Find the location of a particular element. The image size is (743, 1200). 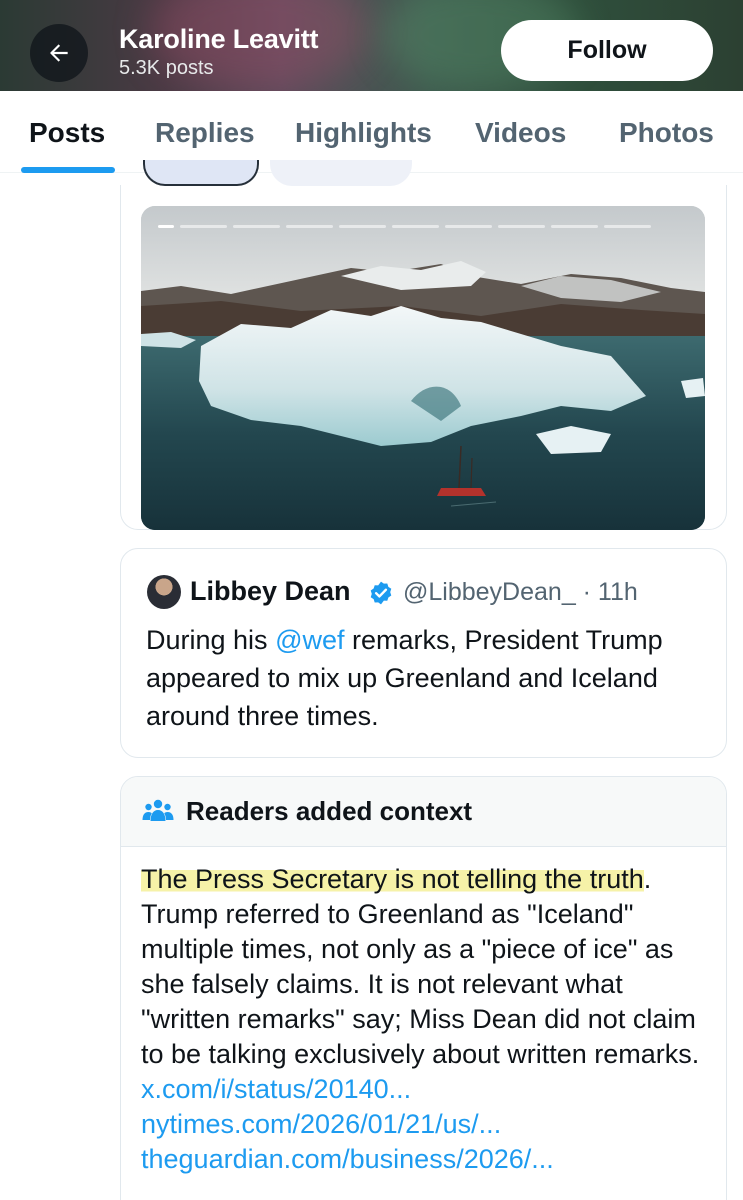

follow-button: Follow is located at coordinates (607, 50).